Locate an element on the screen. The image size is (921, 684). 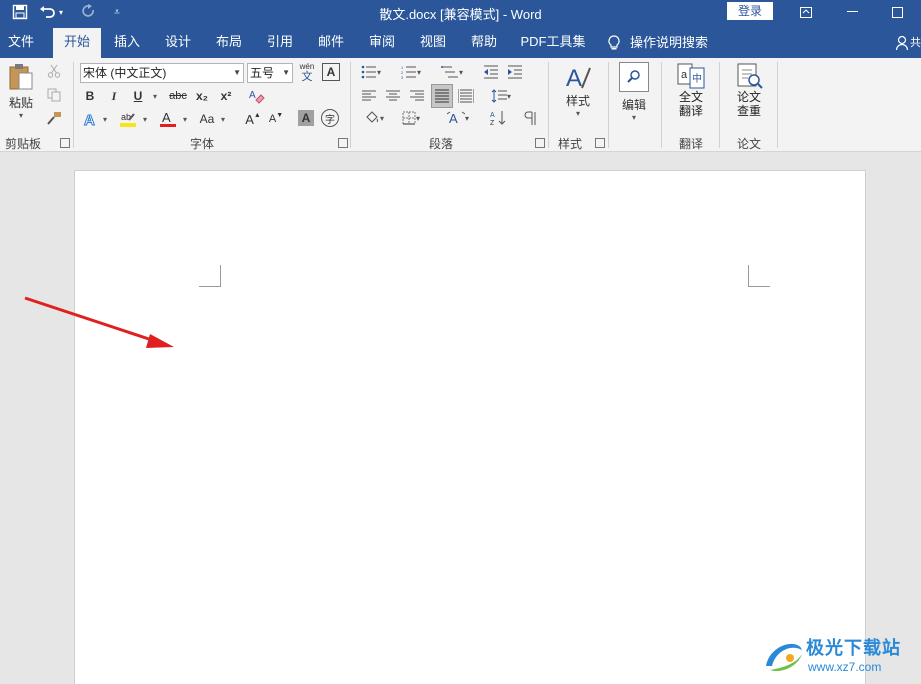
annotation-arrow is located at coordinates (99, 322).